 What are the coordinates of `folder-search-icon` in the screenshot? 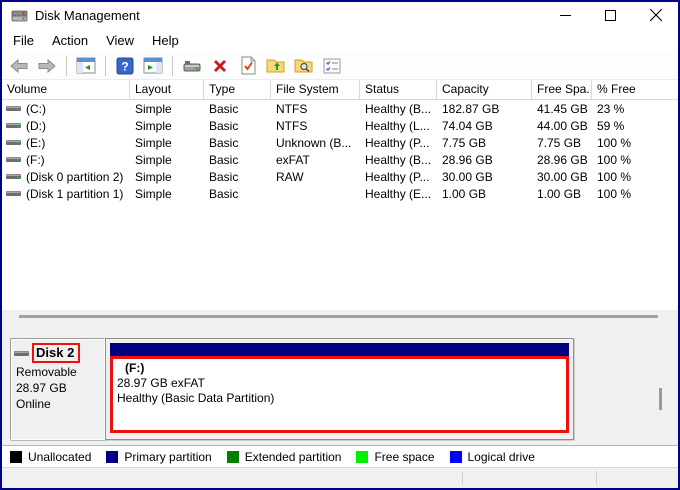 It's located at (303, 66).